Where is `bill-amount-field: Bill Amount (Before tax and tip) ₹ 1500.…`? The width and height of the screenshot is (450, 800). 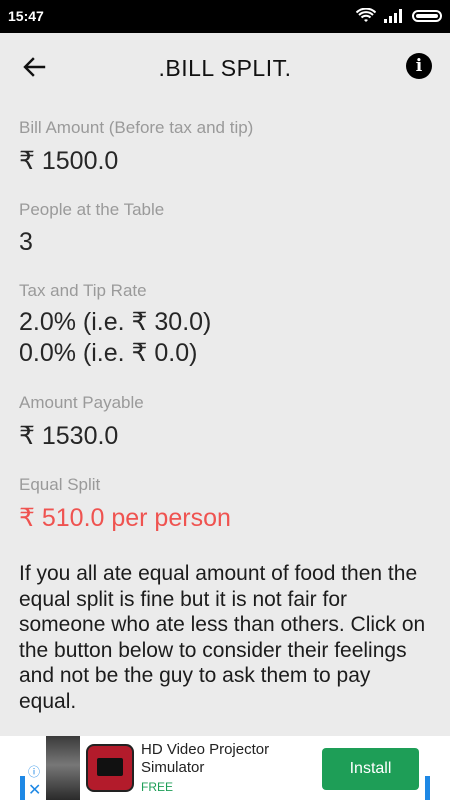 bill-amount-field: Bill Amount (Before tax and tip) ₹ 1500.… is located at coordinates (225, 147).